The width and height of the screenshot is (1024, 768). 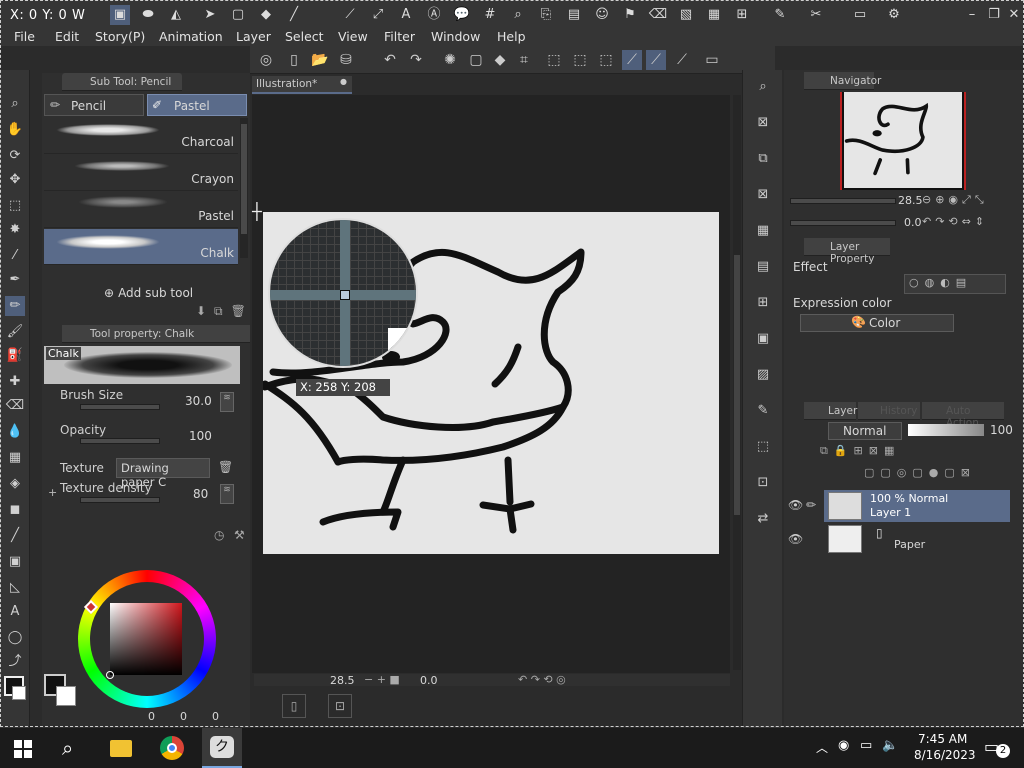 I want to click on stamp-icon: ⚑, so click(x=630, y=15).